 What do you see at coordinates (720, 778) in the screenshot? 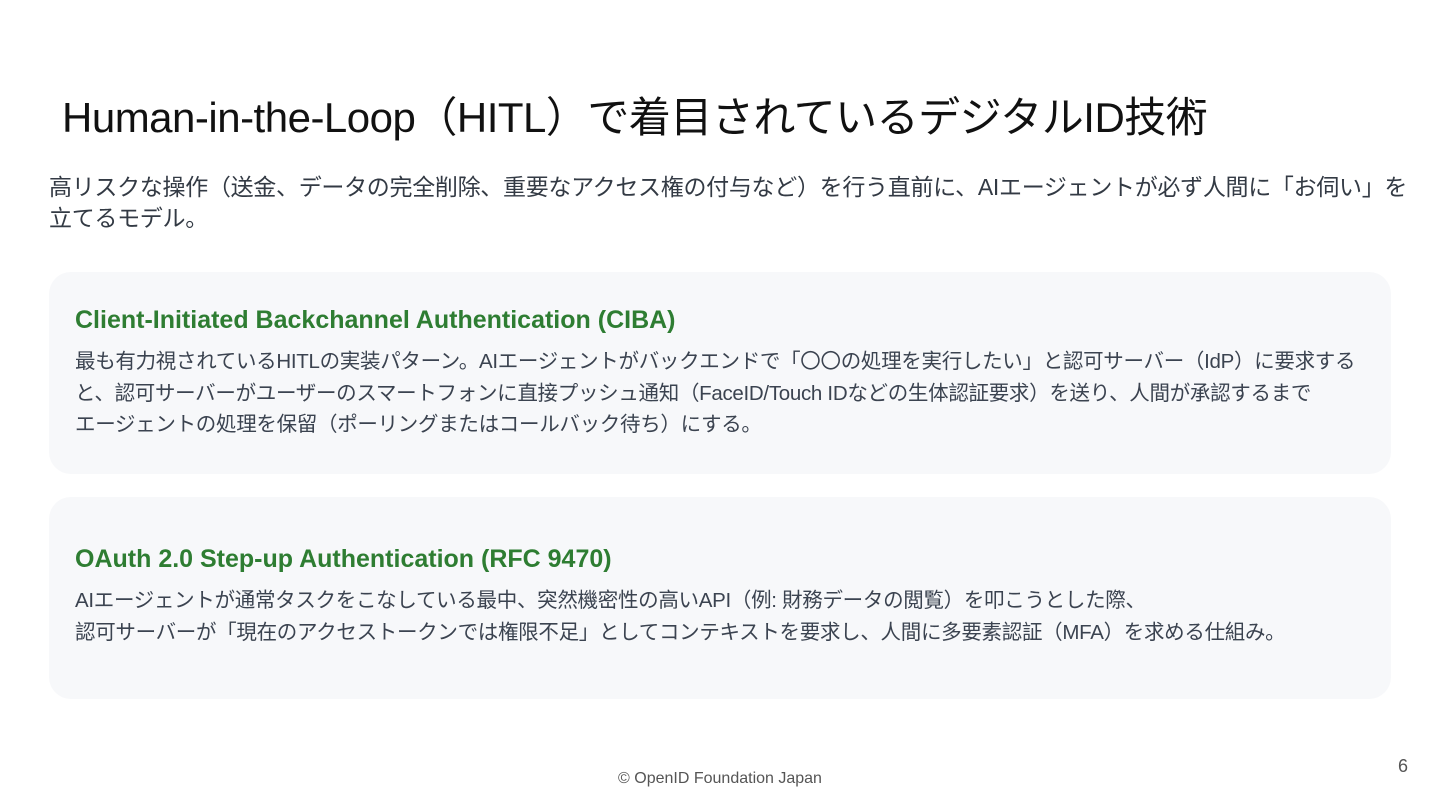
I see `footer-copyright: © OpenID Foundation Japan` at bounding box center [720, 778].